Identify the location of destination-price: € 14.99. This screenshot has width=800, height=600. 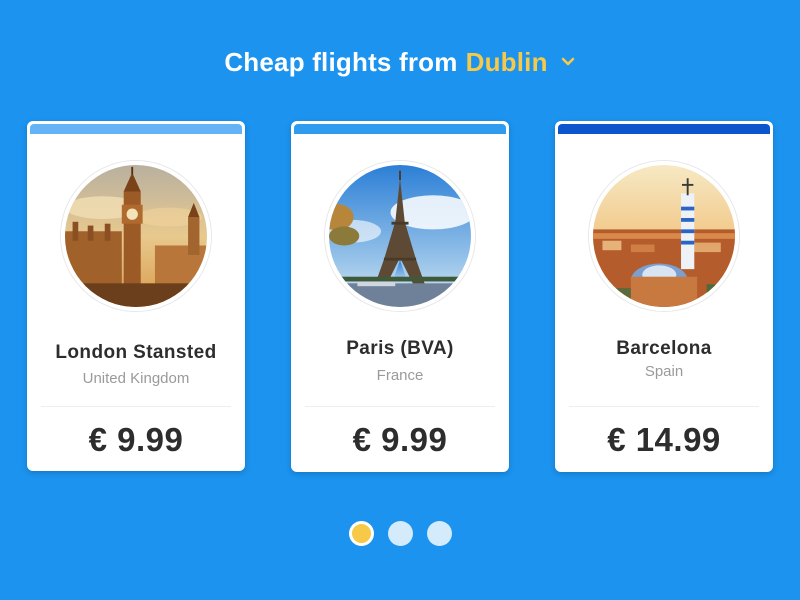
(664, 439).